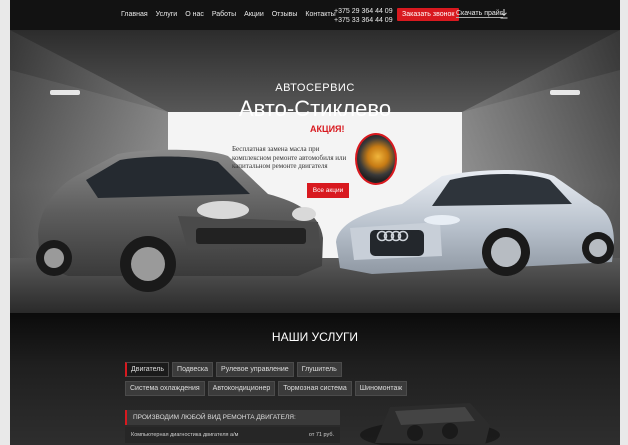  Describe the element at coordinates (327, 129) in the screenshot. I see `promo-title: АКЦИЯ!` at that location.